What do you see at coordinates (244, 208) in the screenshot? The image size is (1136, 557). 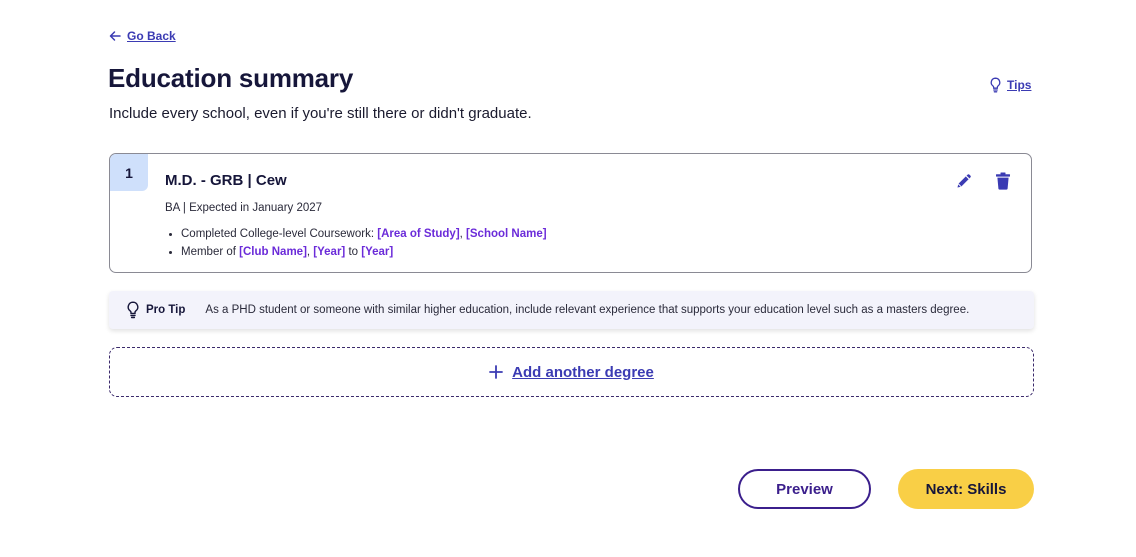 I see `entry-meta: BA | Expected in January 2027` at bounding box center [244, 208].